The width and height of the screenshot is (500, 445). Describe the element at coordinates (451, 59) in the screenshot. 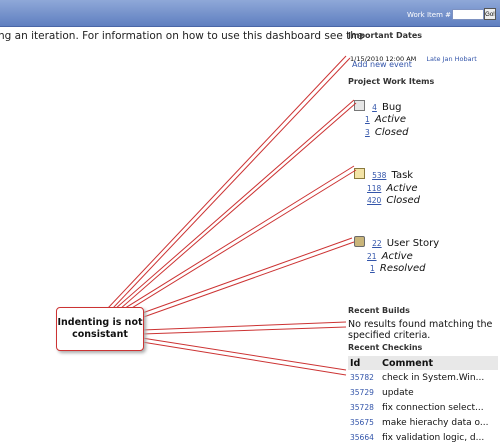

I see `event-link: Late Jan Hobart` at that location.